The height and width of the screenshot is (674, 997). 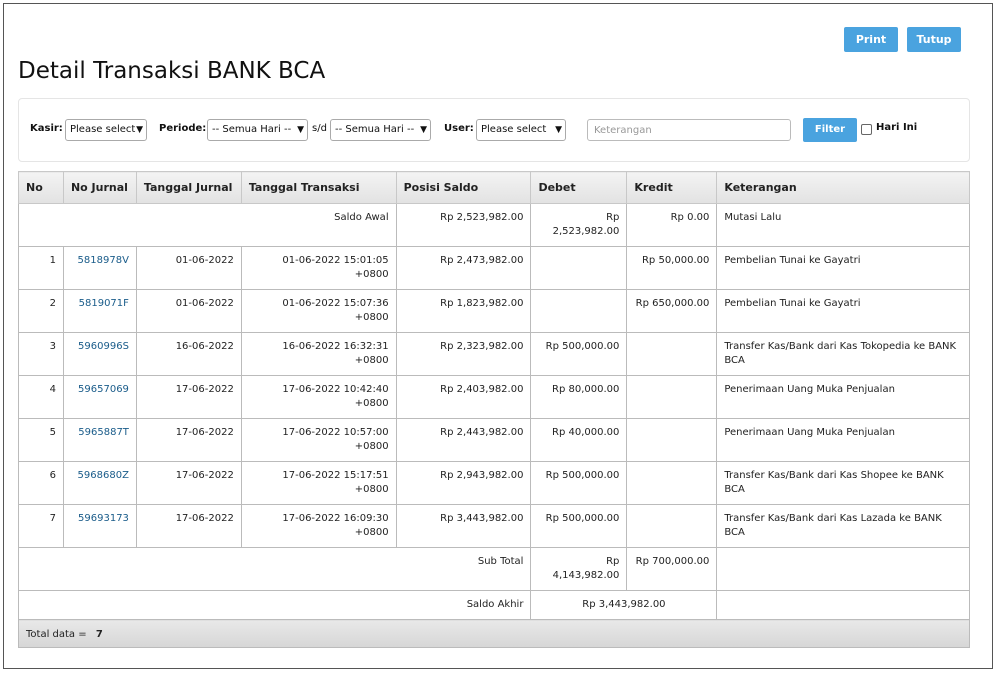 I want to click on user-select-value: Please select, so click(x=514, y=129).